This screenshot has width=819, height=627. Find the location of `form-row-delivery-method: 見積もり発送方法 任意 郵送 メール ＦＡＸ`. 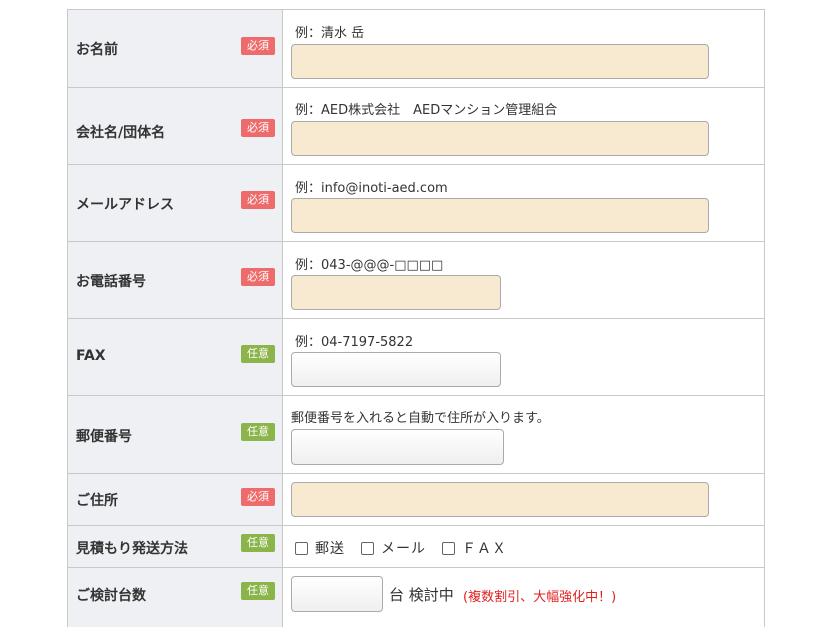

form-row-delivery-method: 見積もり発送方法 任意 郵送 メール ＦＡＸ is located at coordinates (416, 546).